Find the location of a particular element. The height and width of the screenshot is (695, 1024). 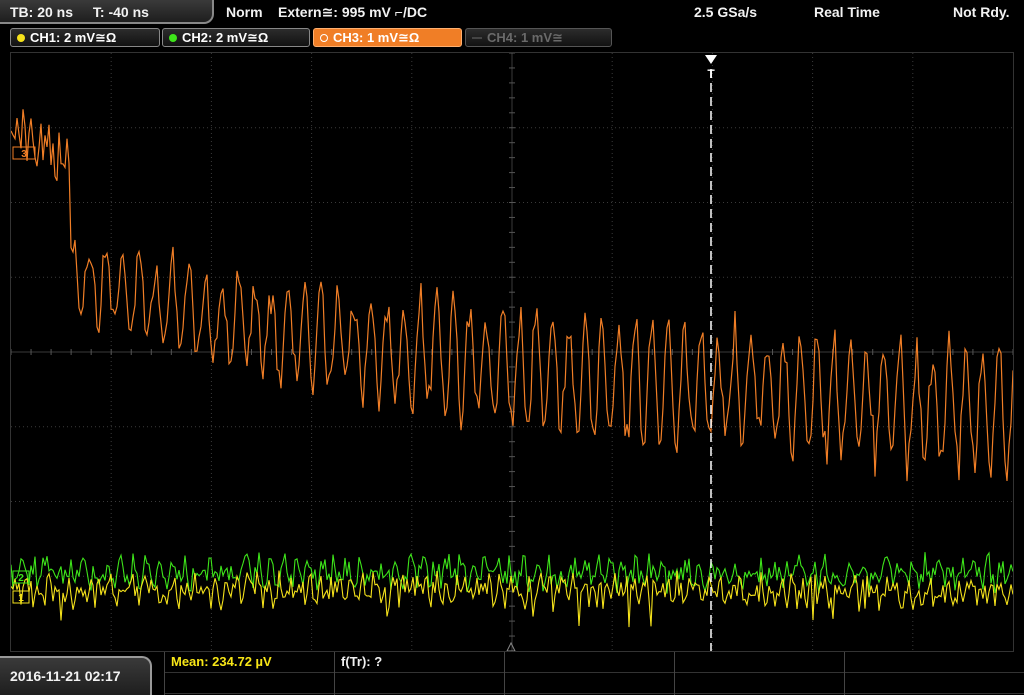

trigger-marker-label: T is located at coordinates (711, 74).